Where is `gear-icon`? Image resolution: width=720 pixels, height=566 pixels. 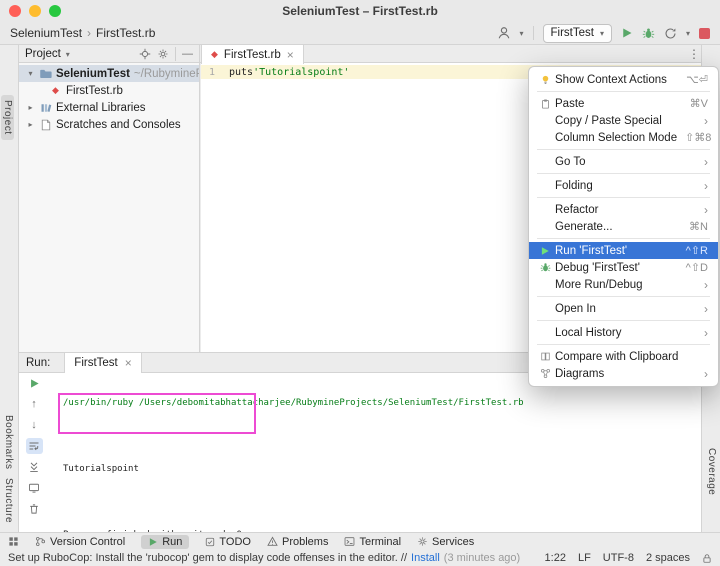
gear-icon is located at coordinates (163, 54).